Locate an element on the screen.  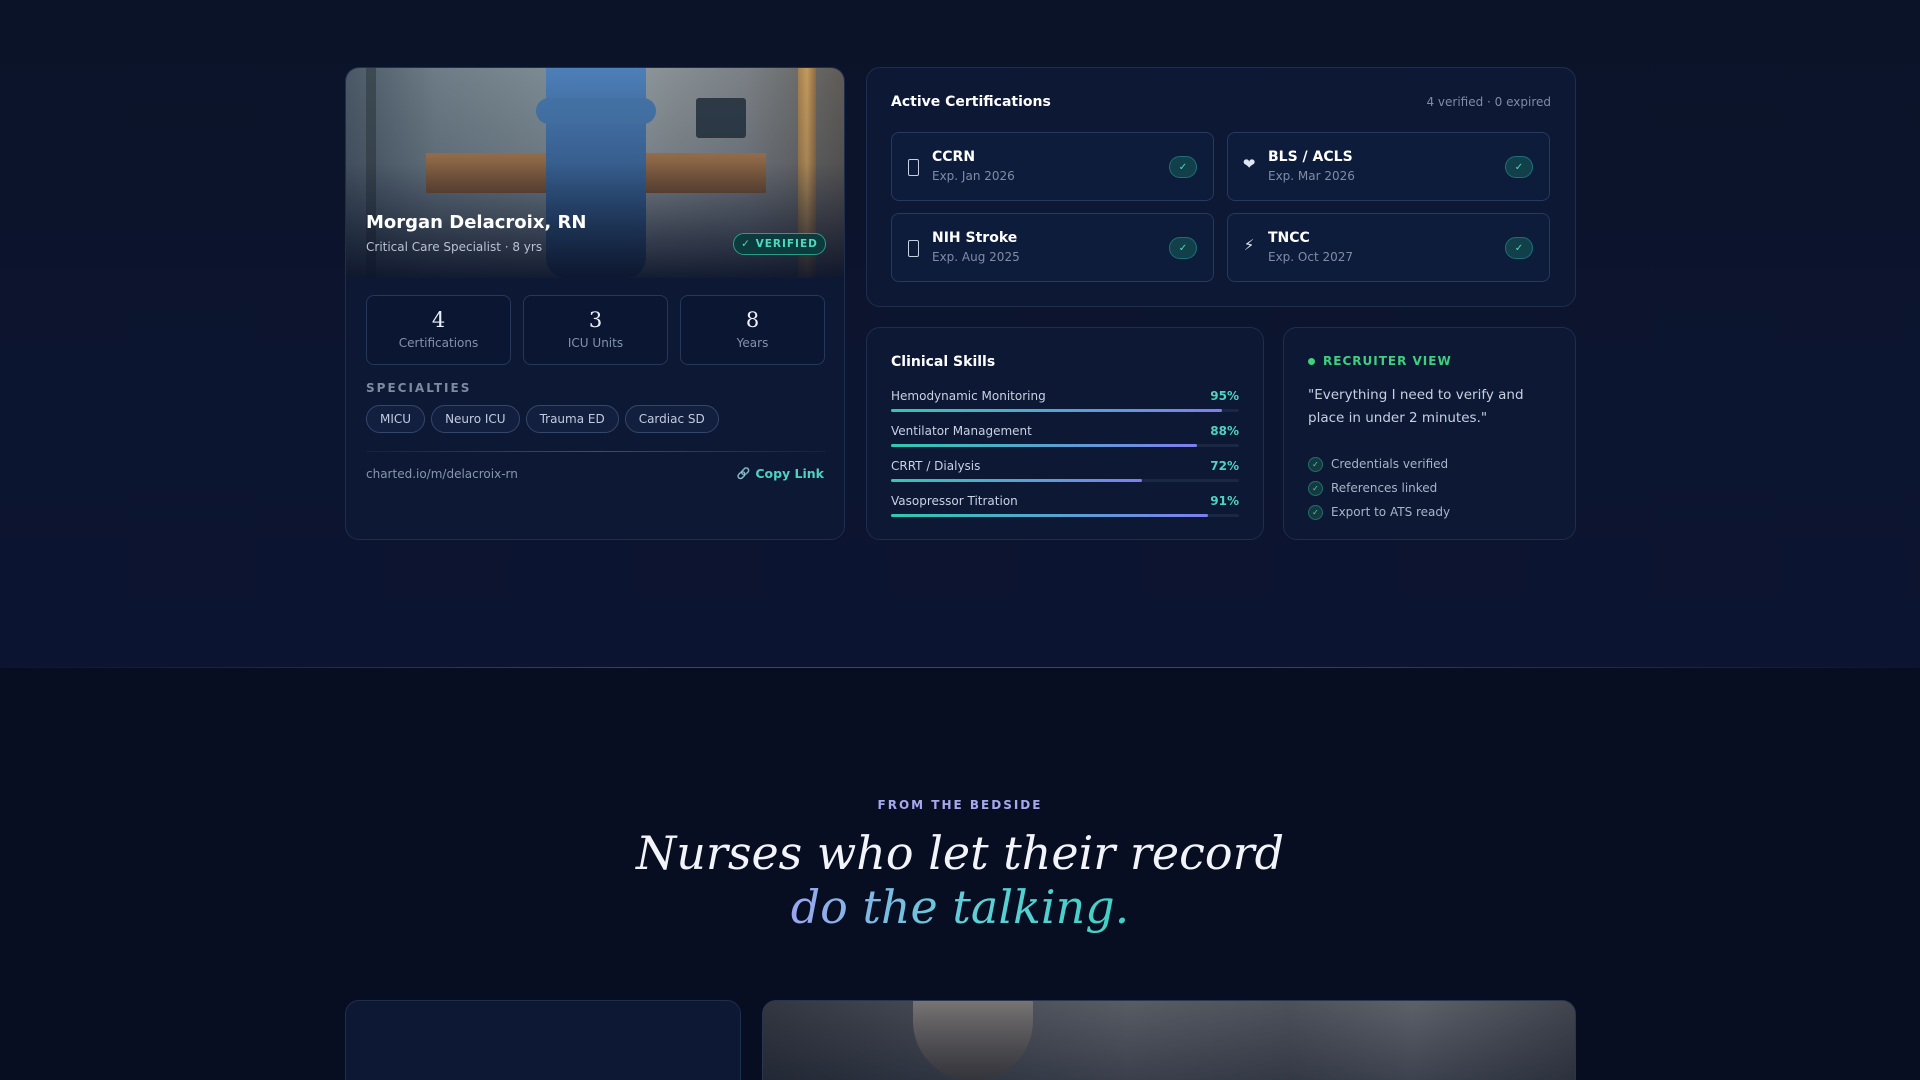
skill-item: Ventilator Management 88% is located at coordinates (1065, 435).